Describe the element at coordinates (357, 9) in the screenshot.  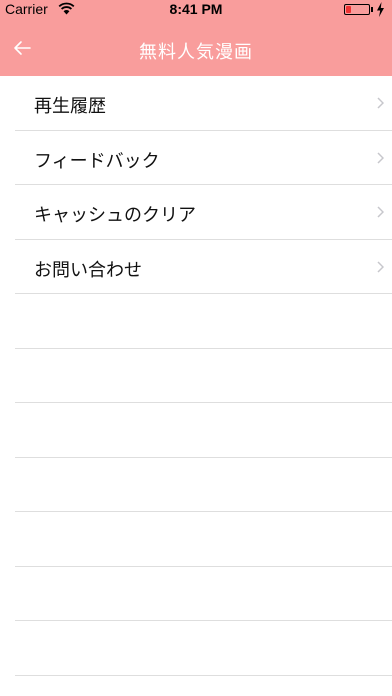
I see `battery-icon` at that location.